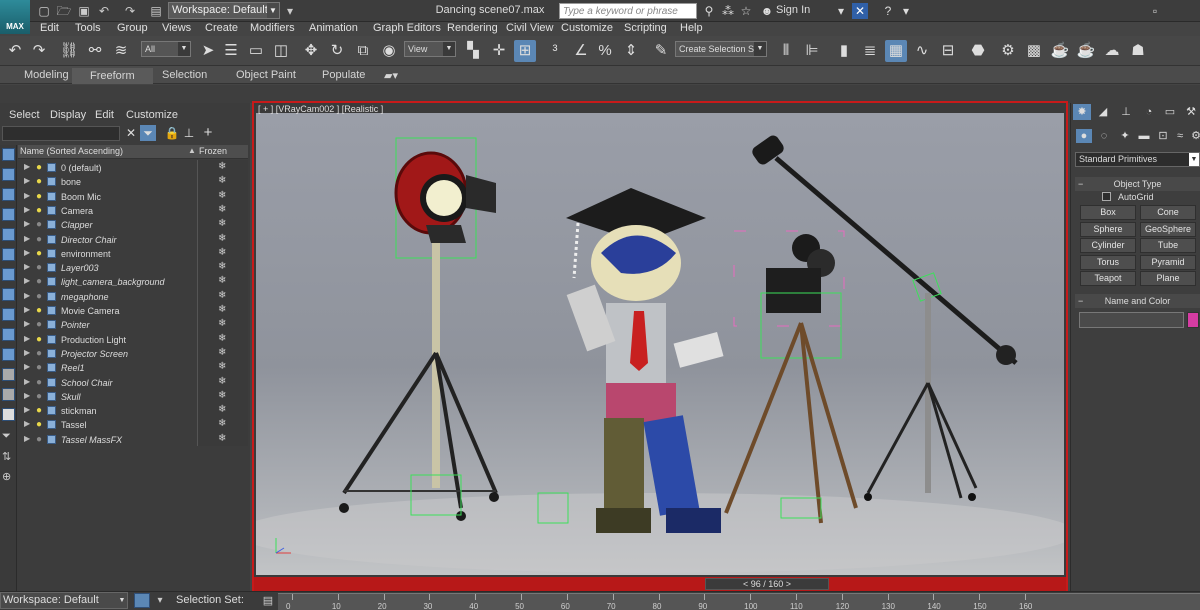 This screenshot has width=1200, height=610. Describe the element at coordinates (1126, 112) in the screenshot. I see `hierarchy-panel-icon: ⊥` at that location.